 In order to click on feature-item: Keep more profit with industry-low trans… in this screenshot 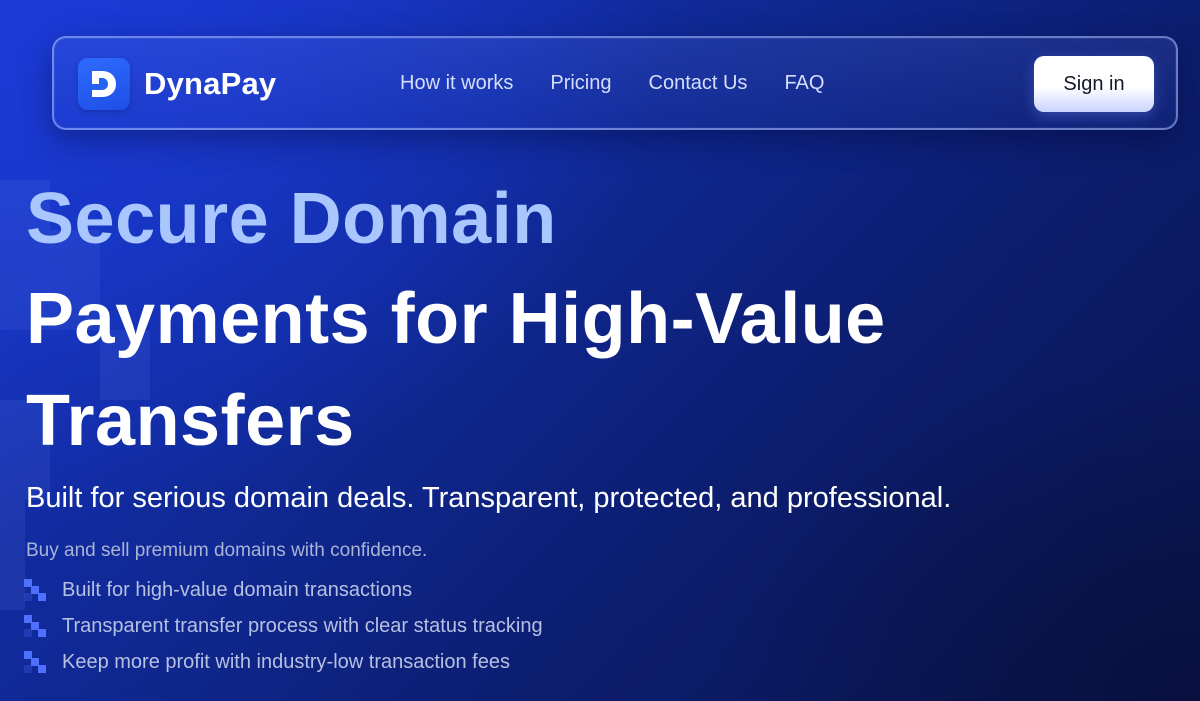, I will do `click(283, 662)`.